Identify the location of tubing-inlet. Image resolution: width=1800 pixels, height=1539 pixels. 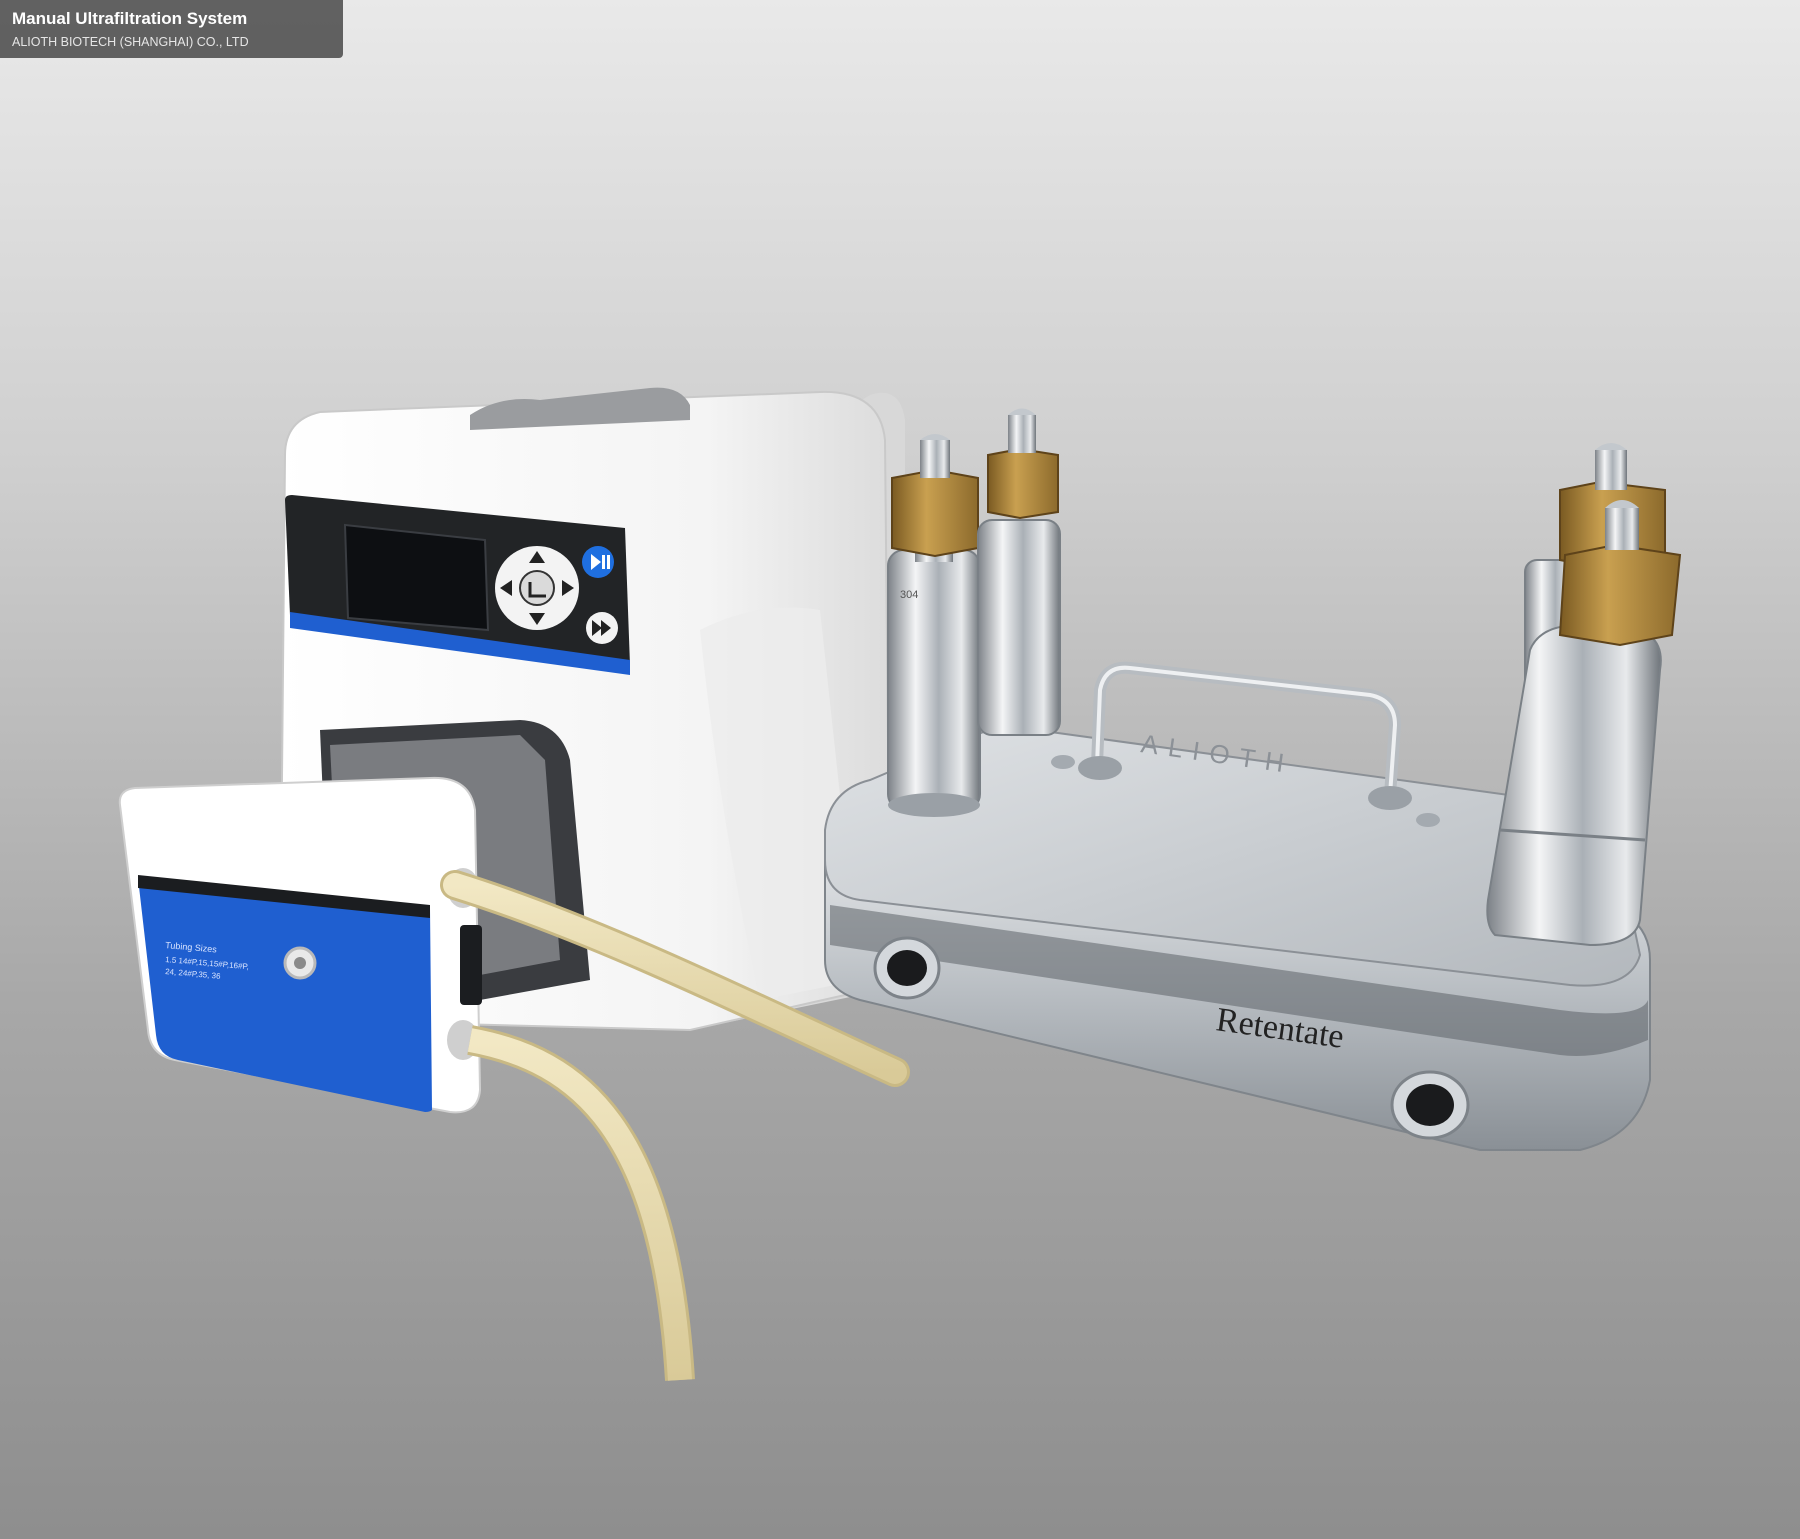
(579, 1204).